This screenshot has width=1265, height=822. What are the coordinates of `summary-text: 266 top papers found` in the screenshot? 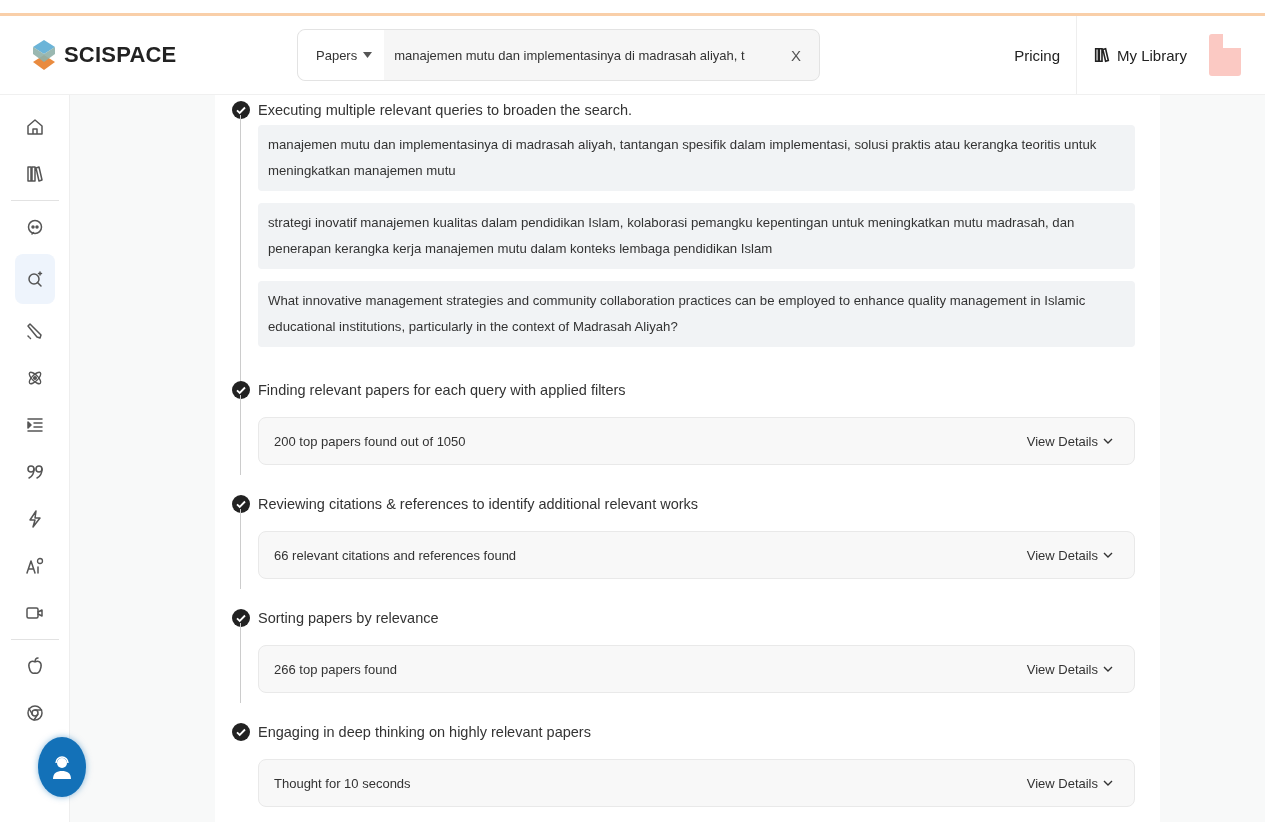 It's located at (335, 669).